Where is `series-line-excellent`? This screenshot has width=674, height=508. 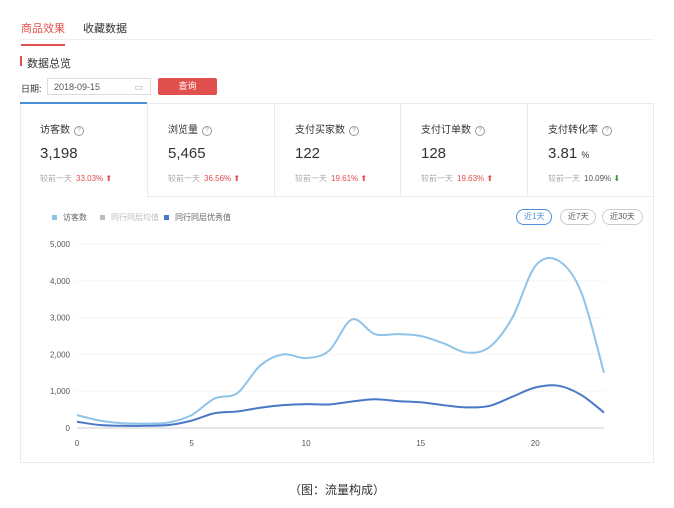
series-line-excellent is located at coordinates (340, 405).